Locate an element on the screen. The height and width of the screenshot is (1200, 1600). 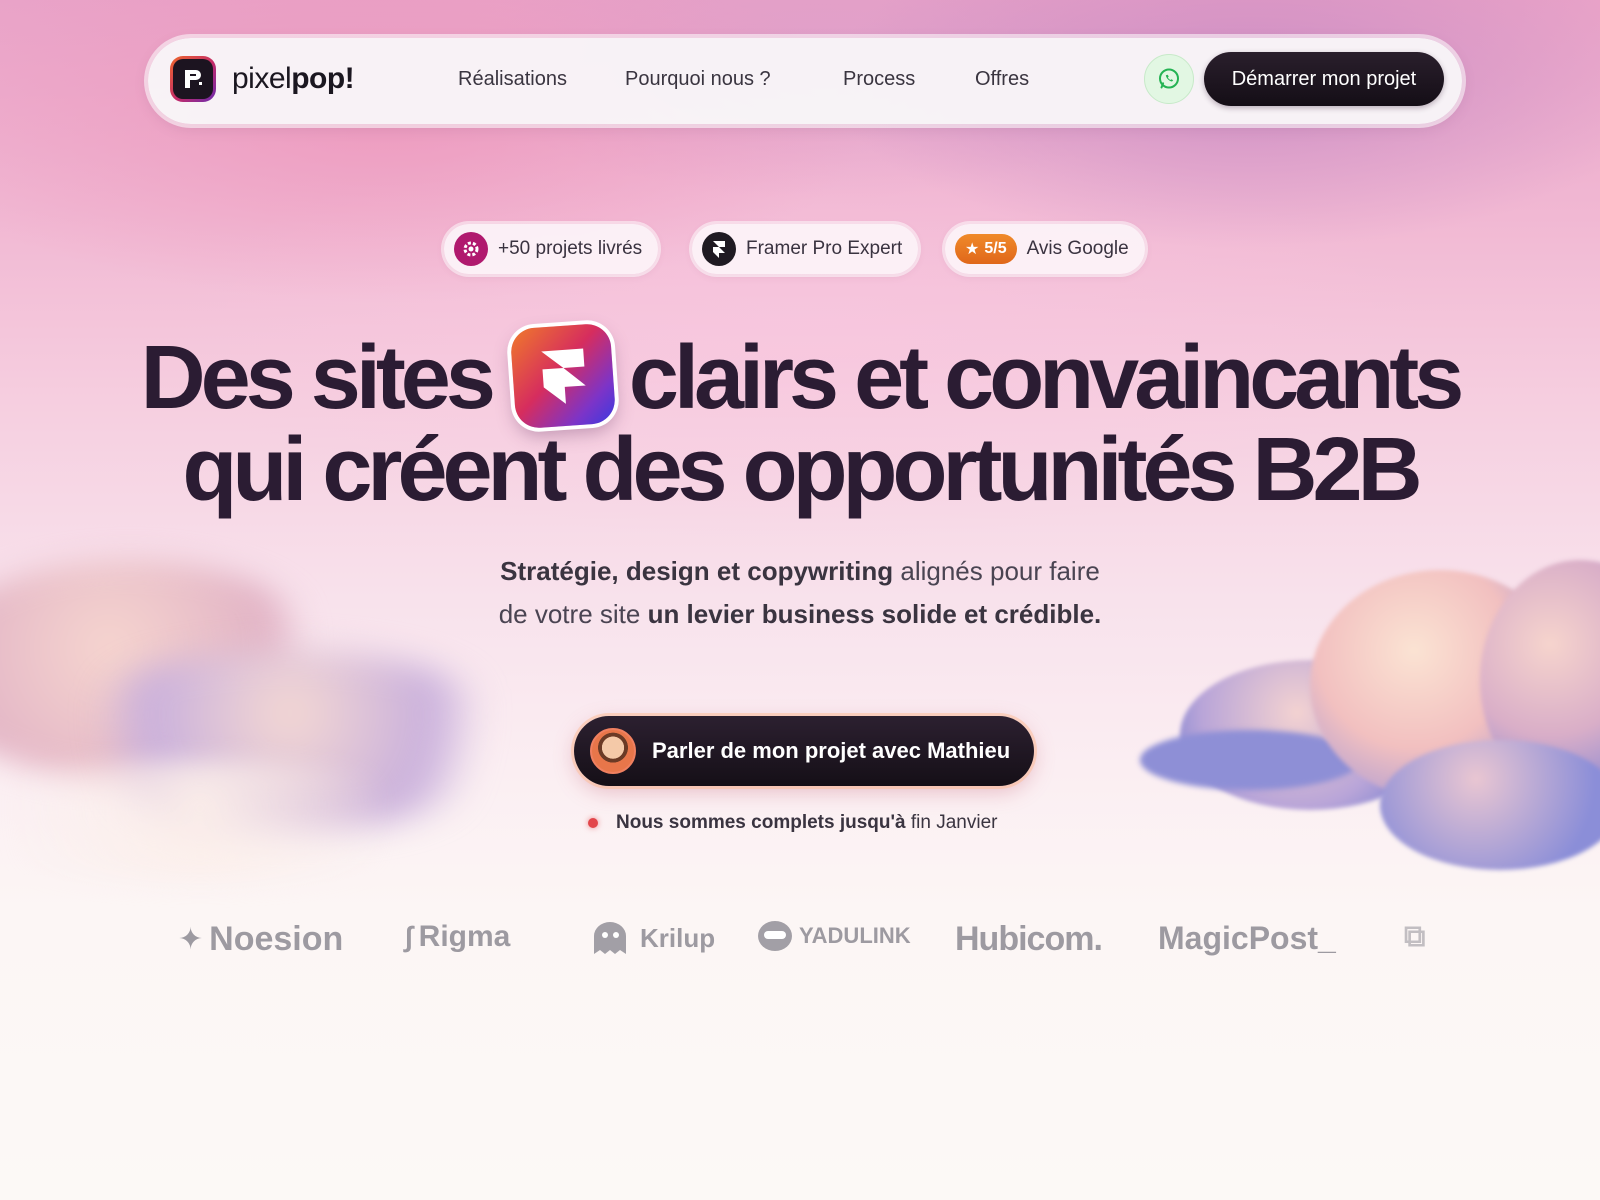
gear-icon is located at coordinates (471, 249).